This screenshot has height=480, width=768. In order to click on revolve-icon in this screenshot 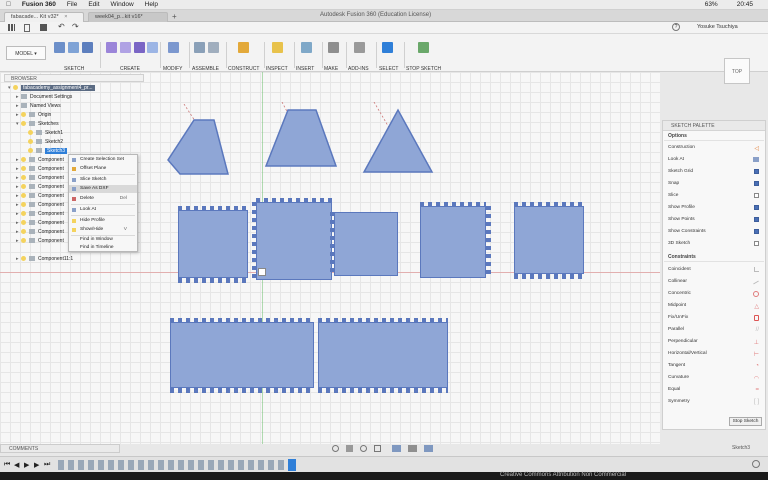, I will do `click(125, 47)`.